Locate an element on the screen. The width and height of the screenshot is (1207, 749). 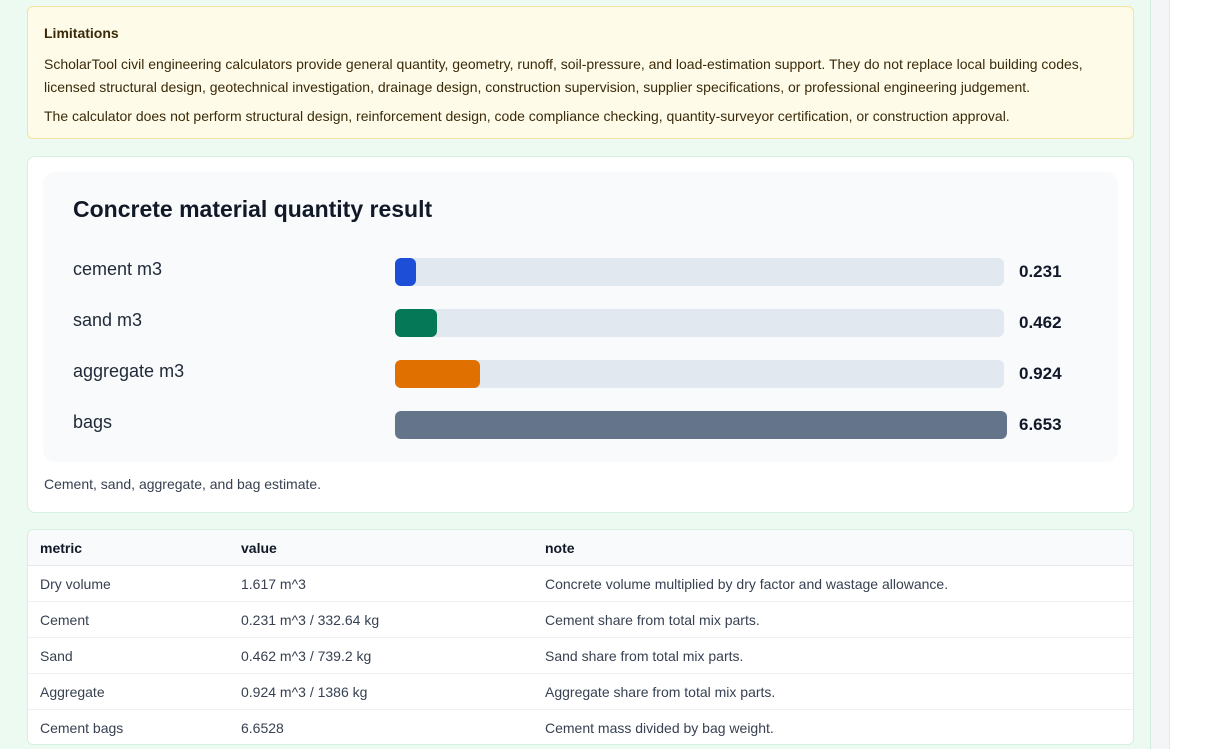
bar-value-label: 0.231 is located at coordinates (1040, 271).